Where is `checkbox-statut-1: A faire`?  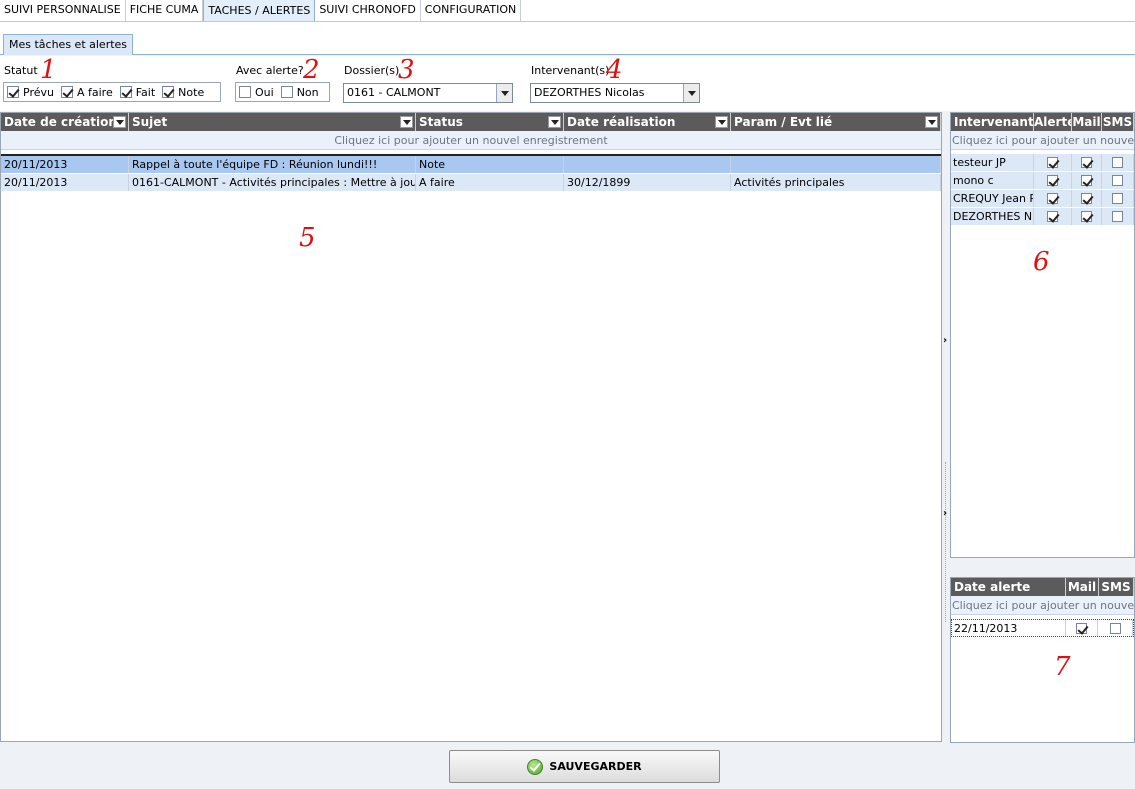 checkbox-statut-1: A faire is located at coordinates (86, 92).